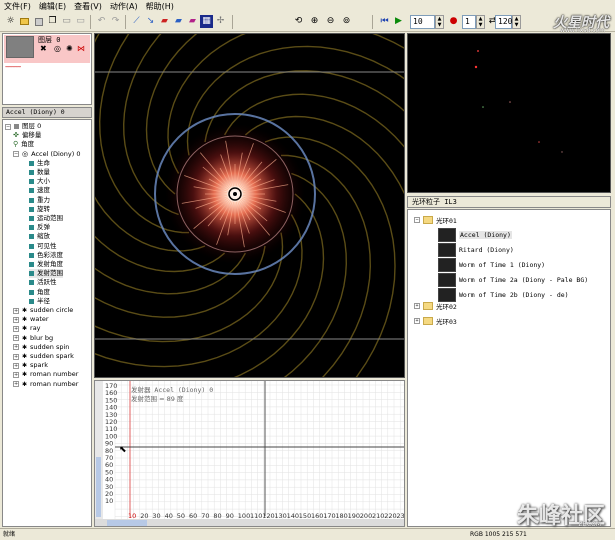  I want to click on tree-item: ✜ 偏移量, so click(27, 135).